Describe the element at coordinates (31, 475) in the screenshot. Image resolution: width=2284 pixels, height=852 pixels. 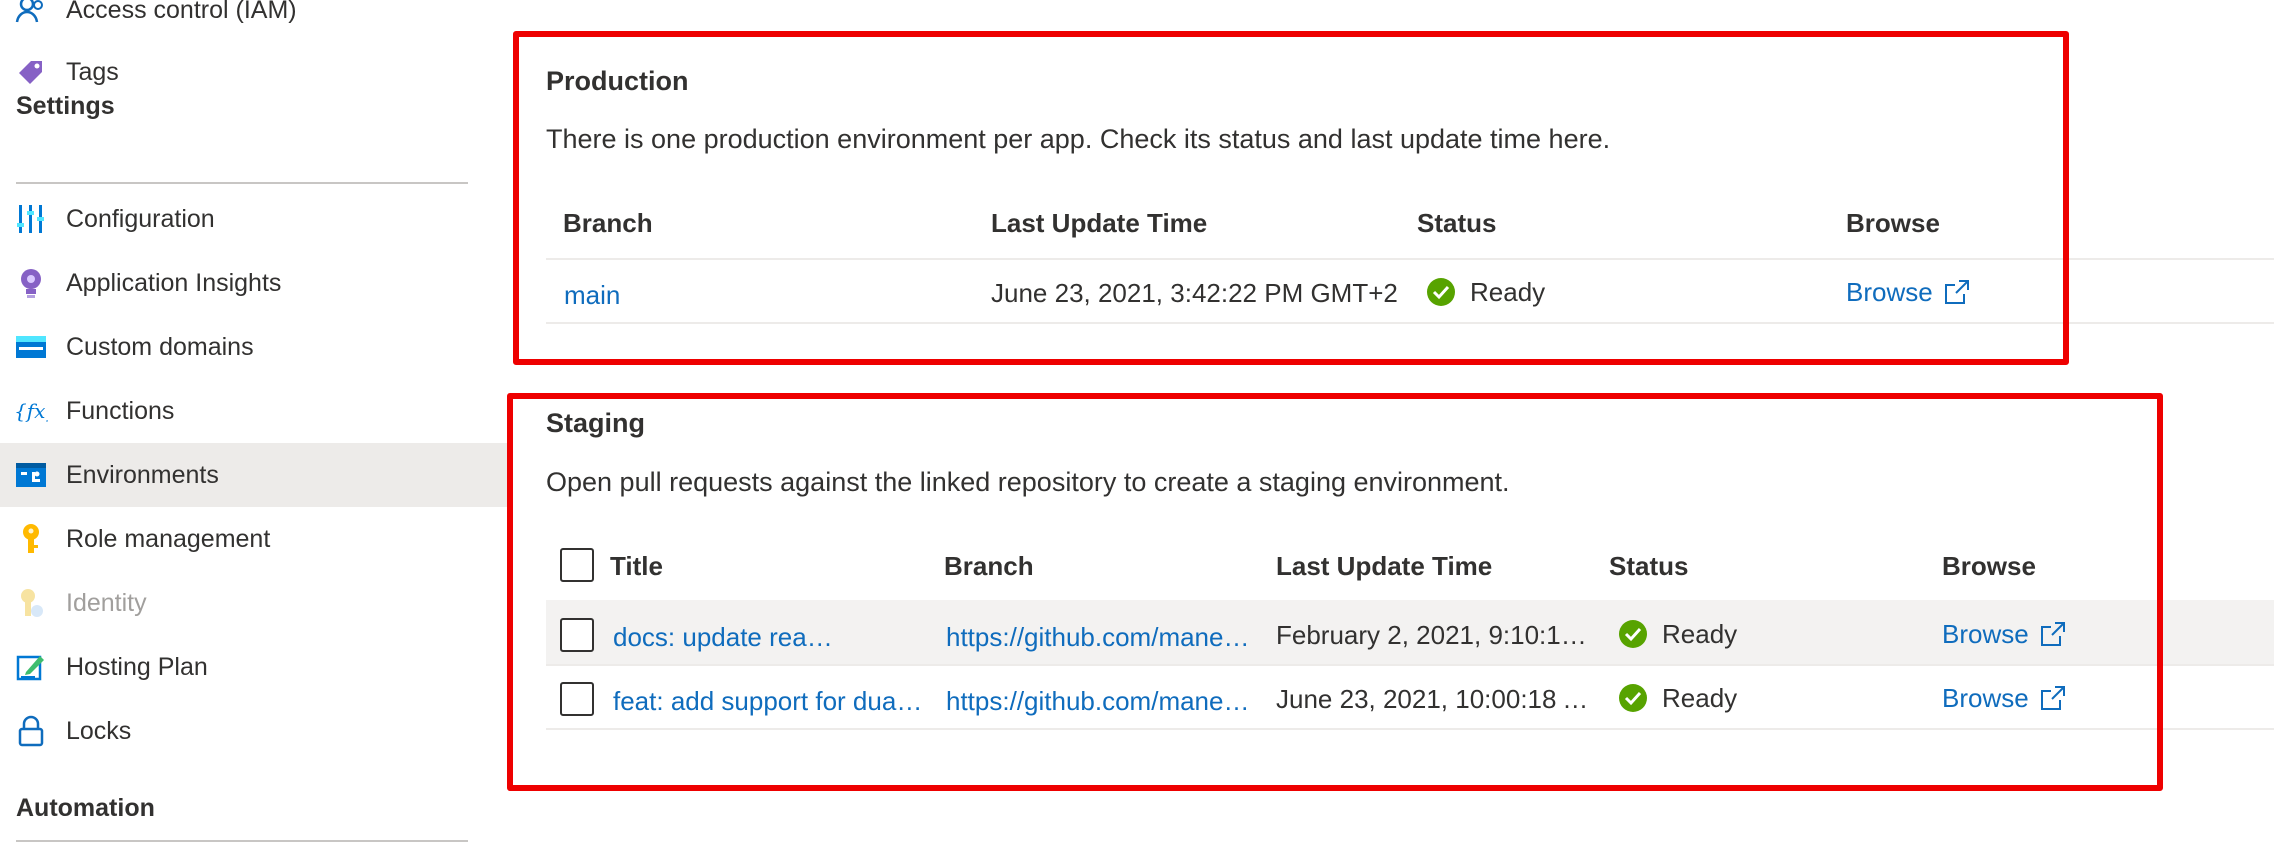
I see `environments-icon` at that location.